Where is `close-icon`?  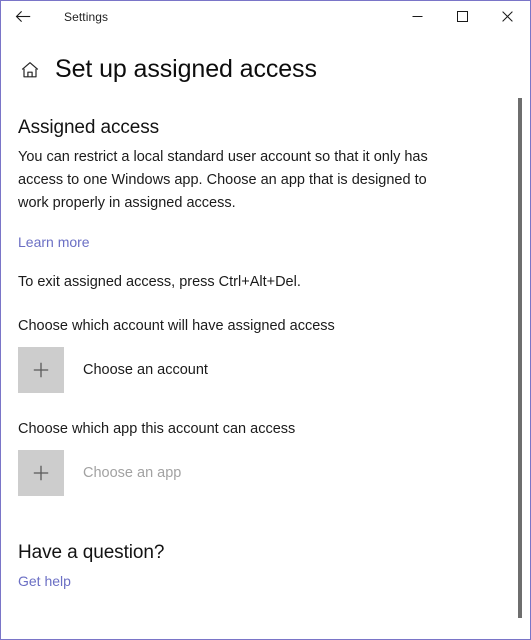 close-icon is located at coordinates (507, 16).